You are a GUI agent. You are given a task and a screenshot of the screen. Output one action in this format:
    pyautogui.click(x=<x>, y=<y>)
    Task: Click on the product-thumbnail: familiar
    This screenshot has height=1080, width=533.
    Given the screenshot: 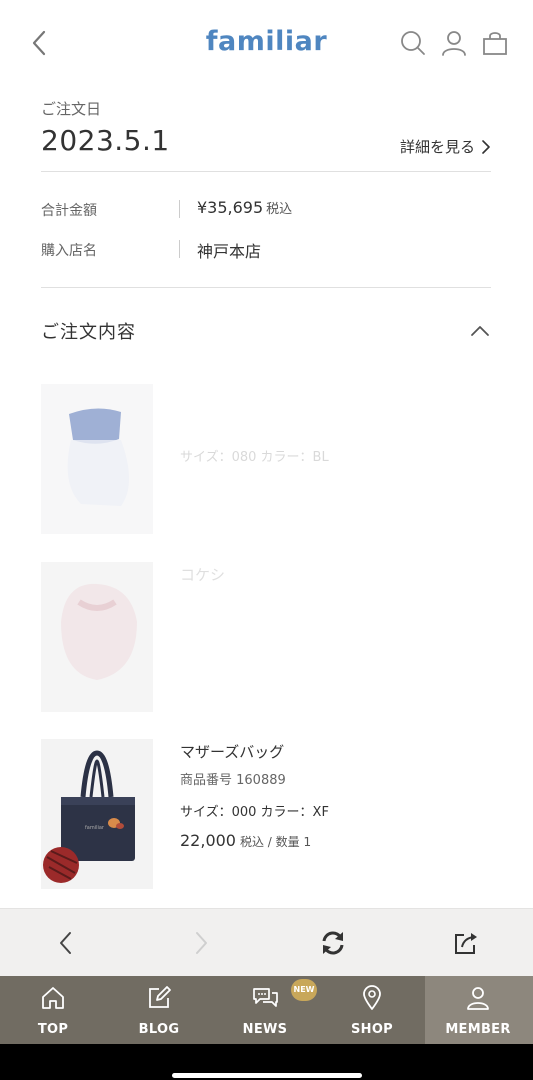 What is the action you would take?
    pyautogui.click(x=97, y=814)
    